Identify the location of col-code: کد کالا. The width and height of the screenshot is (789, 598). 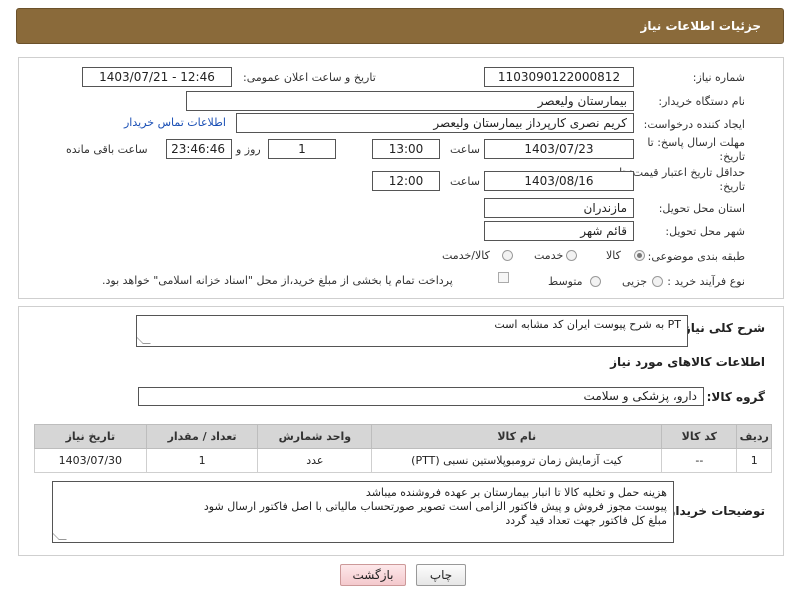
(699, 436).